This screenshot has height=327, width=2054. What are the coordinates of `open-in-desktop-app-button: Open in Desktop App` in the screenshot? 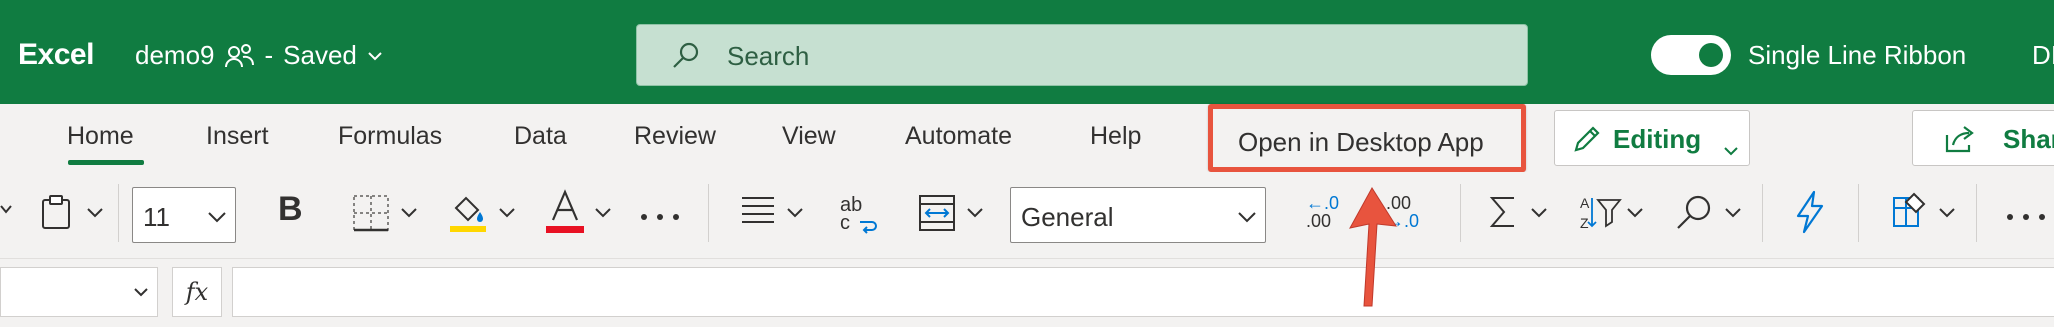 It's located at (1367, 138).